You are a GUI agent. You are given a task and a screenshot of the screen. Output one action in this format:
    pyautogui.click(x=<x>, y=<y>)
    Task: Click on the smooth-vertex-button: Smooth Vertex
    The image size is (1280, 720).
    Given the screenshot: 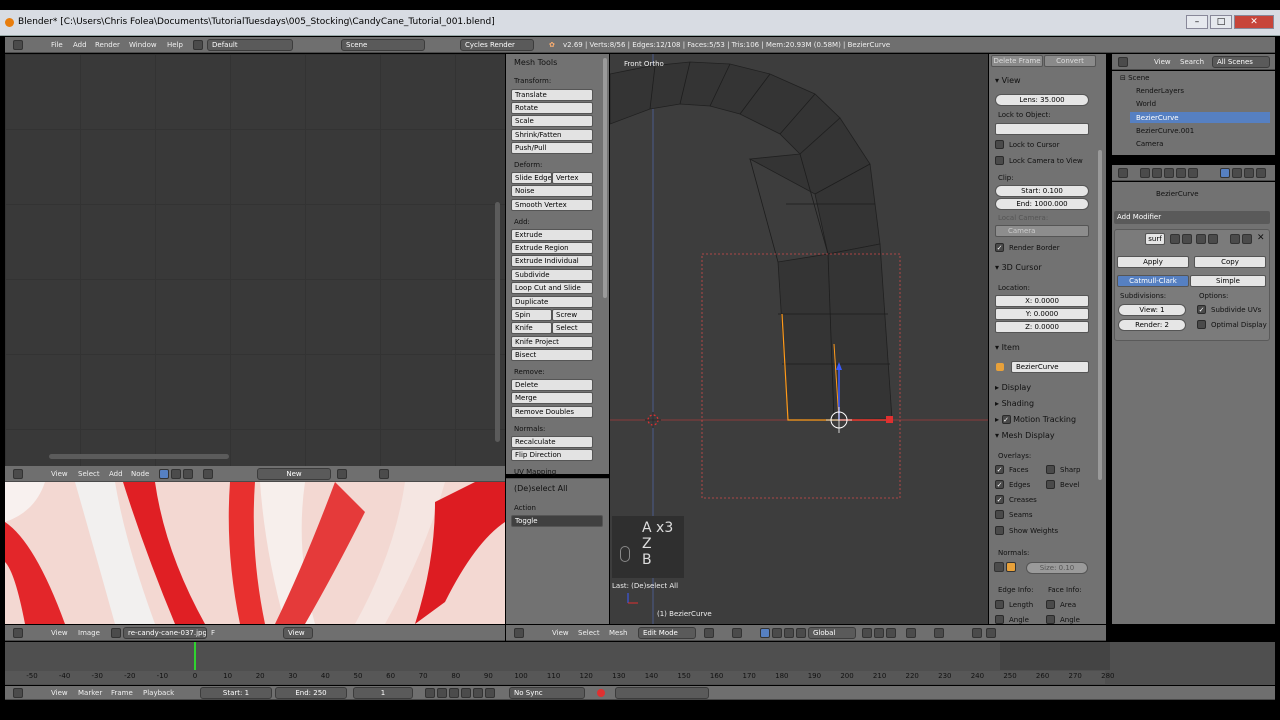 What is the action you would take?
    pyautogui.click(x=552, y=205)
    